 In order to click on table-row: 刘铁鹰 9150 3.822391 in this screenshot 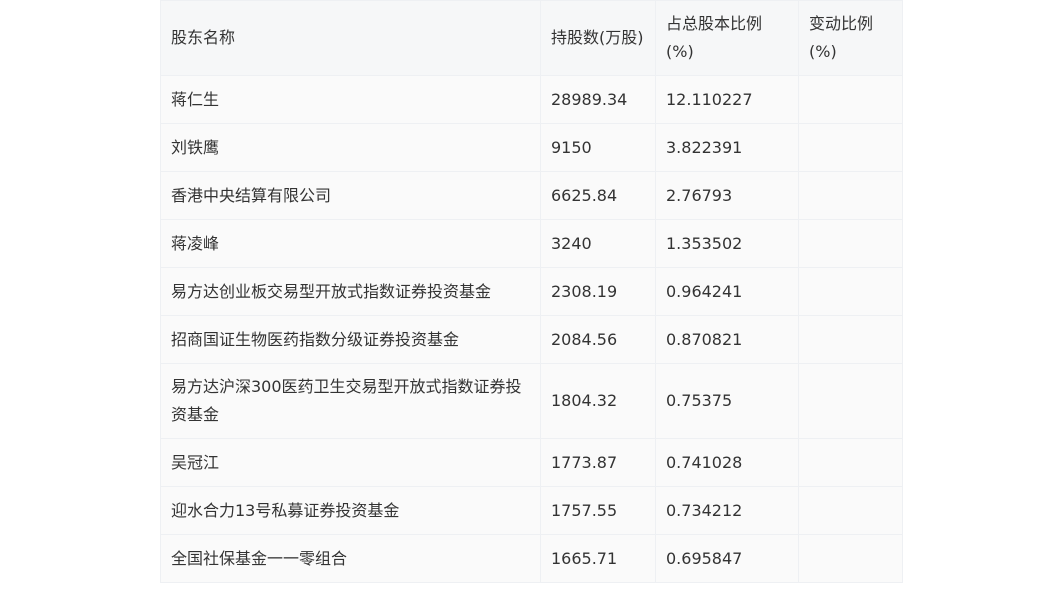, I will do `click(531, 147)`.